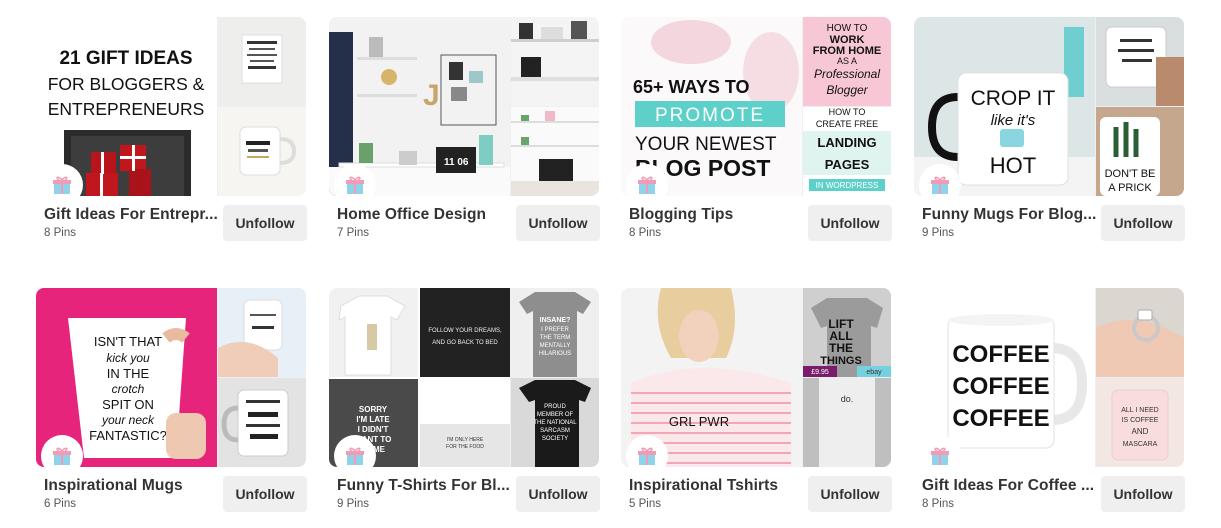 This screenshot has height=528, width=1221. What do you see at coordinates (555, 407) in the screenshot?
I see `cover-text: PROUD` at bounding box center [555, 407].